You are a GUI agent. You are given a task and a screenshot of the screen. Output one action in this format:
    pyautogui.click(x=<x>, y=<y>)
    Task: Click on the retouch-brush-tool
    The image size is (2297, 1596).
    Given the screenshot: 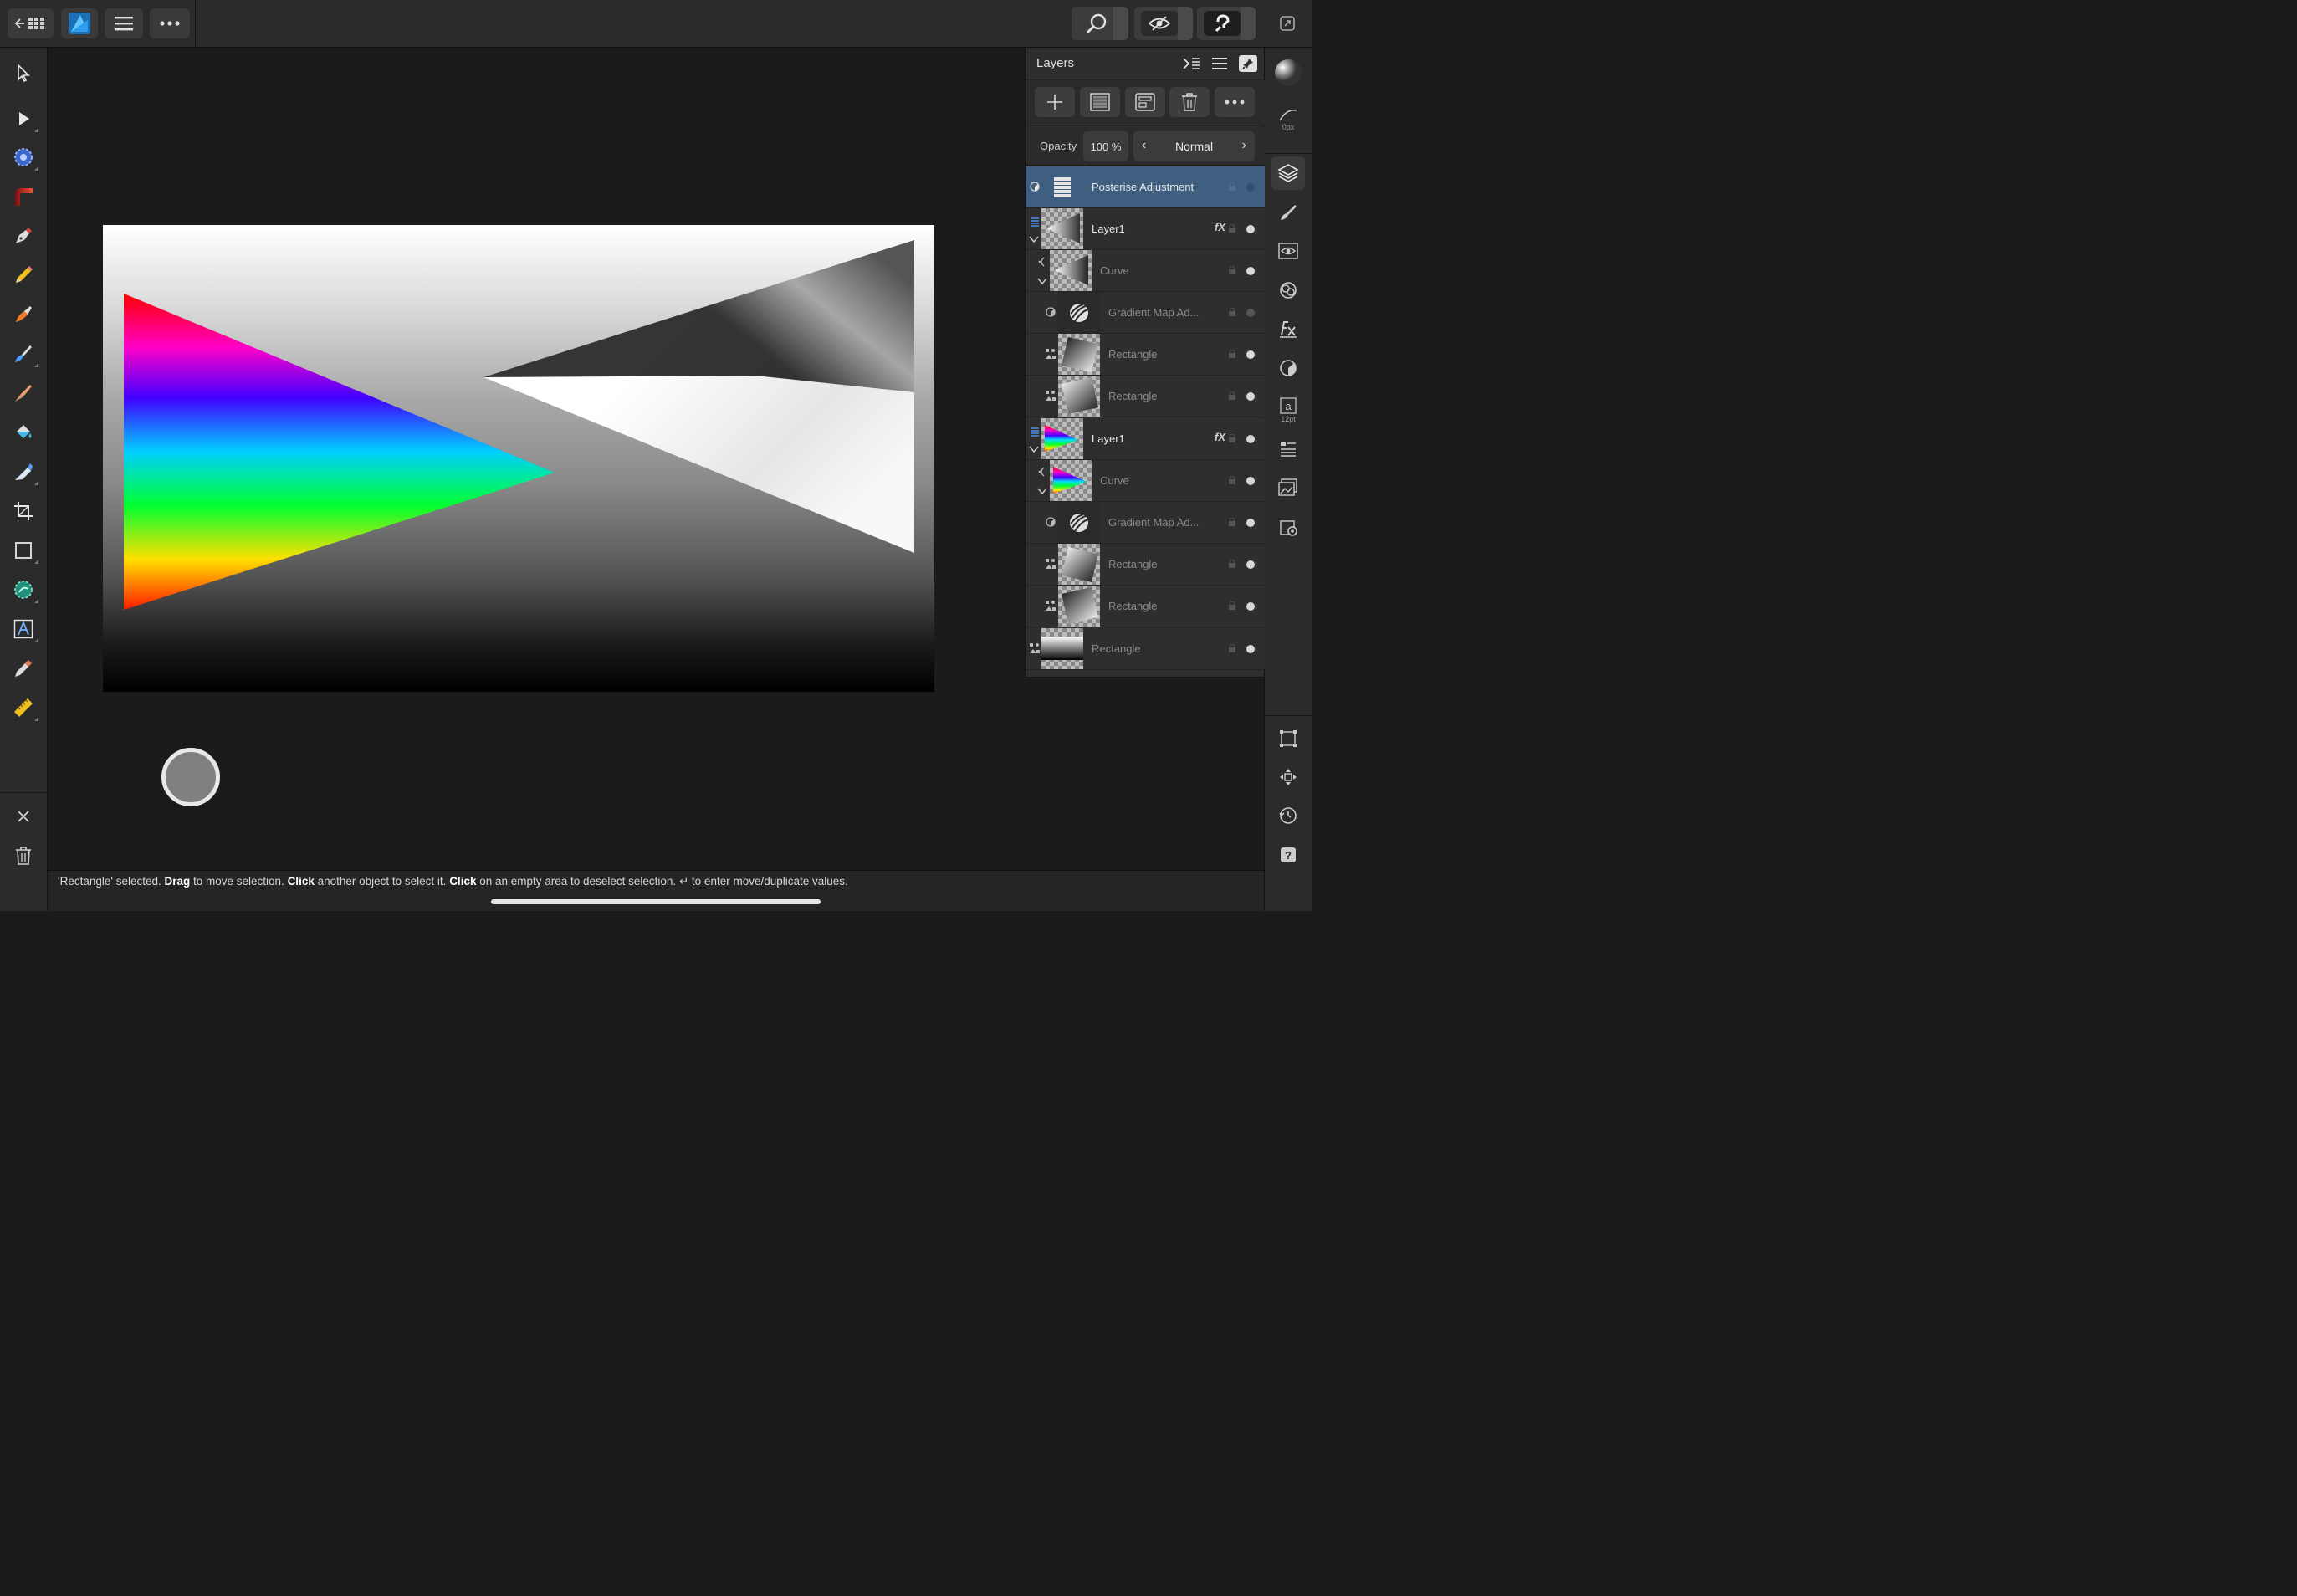 What is the action you would take?
    pyautogui.click(x=23, y=472)
    